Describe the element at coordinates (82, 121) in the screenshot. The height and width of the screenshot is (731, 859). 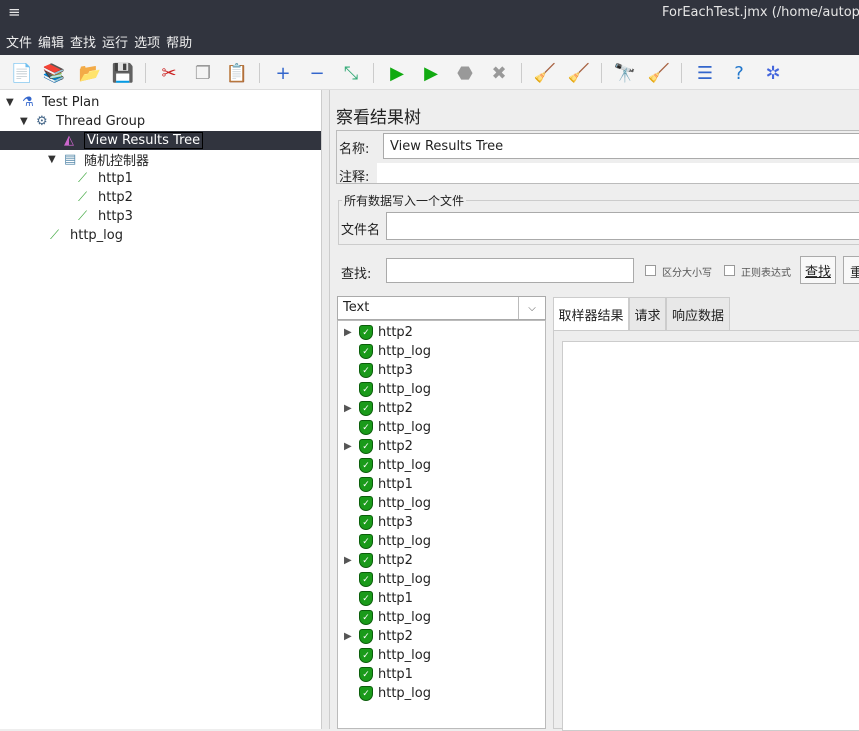
I see `tree-item: ▼ ⚙ Thread Group` at that location.